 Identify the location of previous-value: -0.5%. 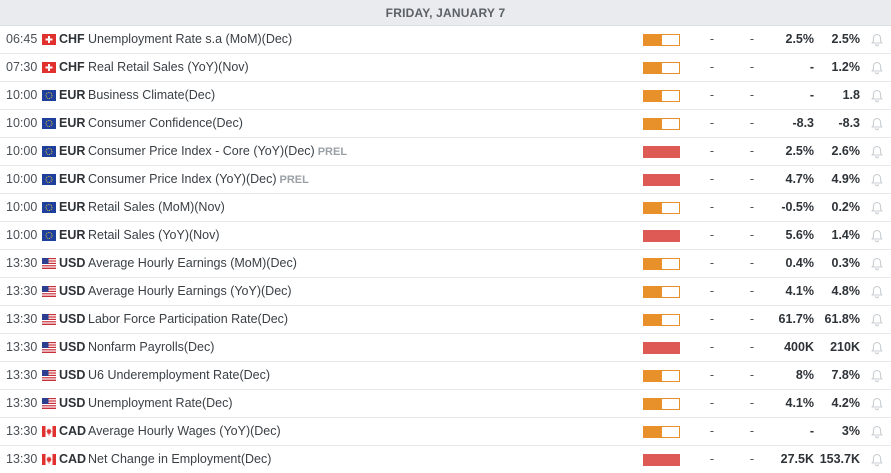
(797, 207).